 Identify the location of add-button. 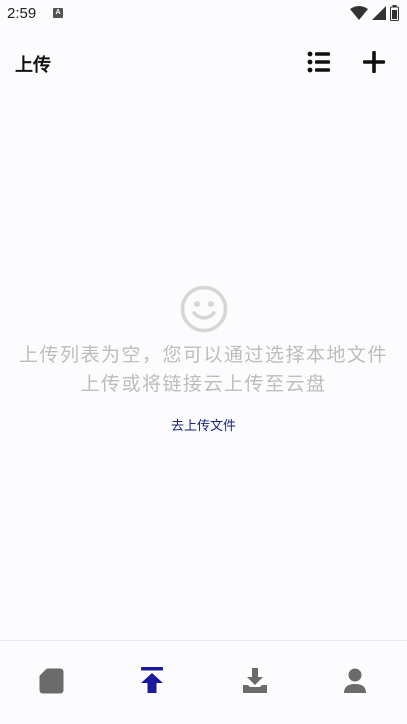
(374, 62).